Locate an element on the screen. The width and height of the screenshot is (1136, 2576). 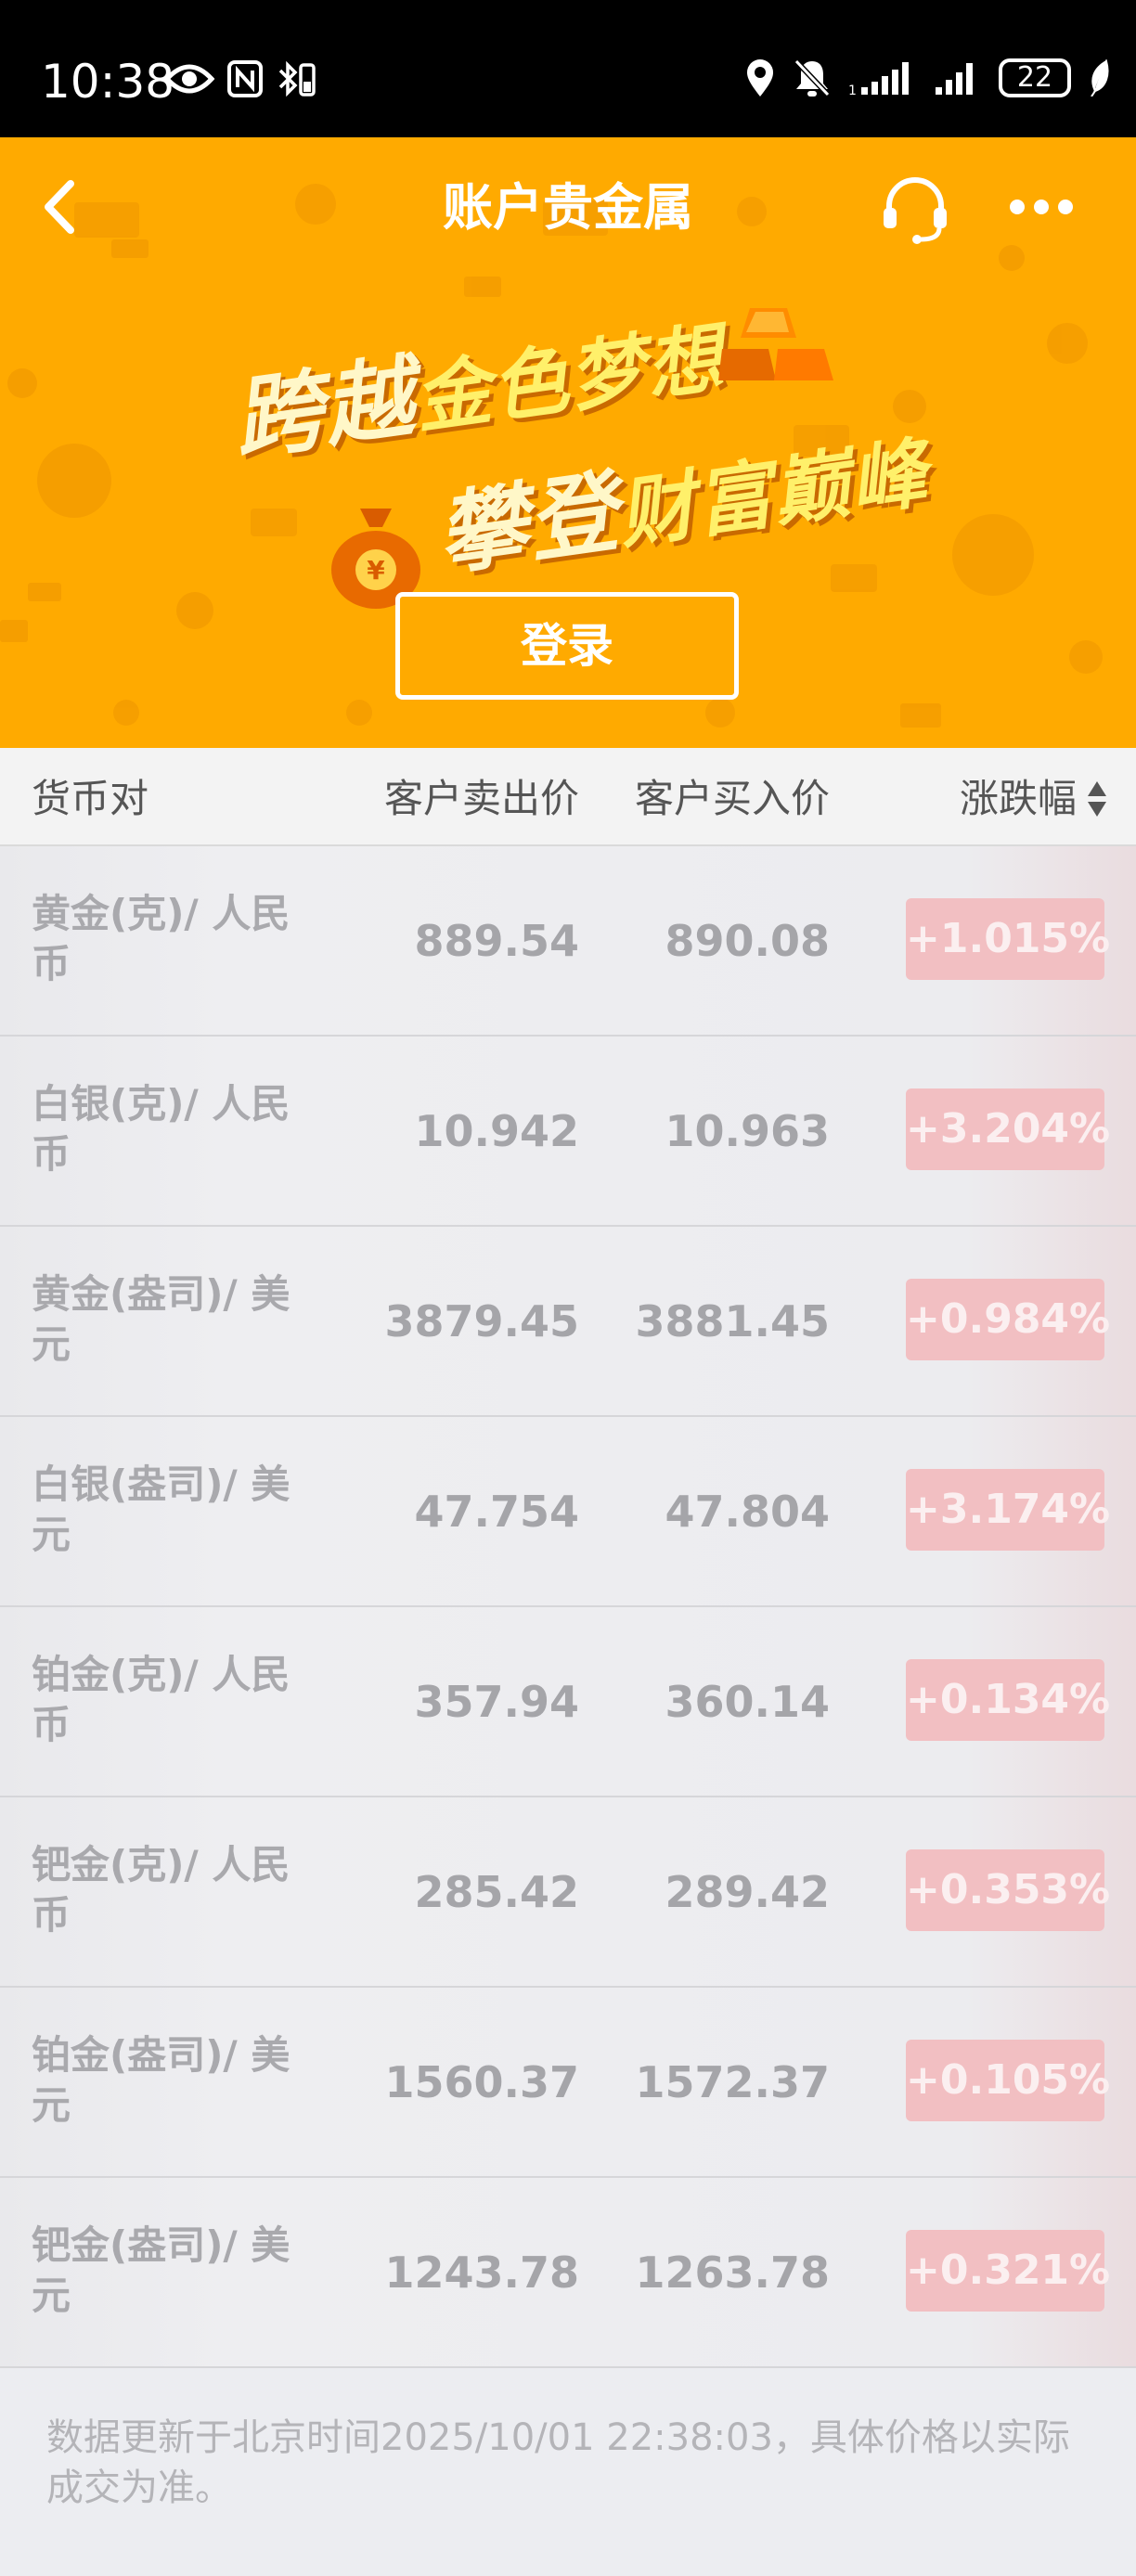
column-header-sell-price: 客户卖出价 is located at coordinates (481, 798).